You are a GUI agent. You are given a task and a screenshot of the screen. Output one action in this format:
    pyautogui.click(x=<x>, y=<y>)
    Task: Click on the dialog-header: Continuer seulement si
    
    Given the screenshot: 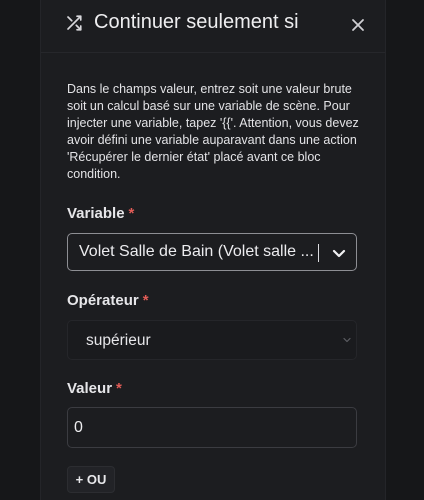 What is the action you would take?
    pyautogui.click(x=213, y=26)
    